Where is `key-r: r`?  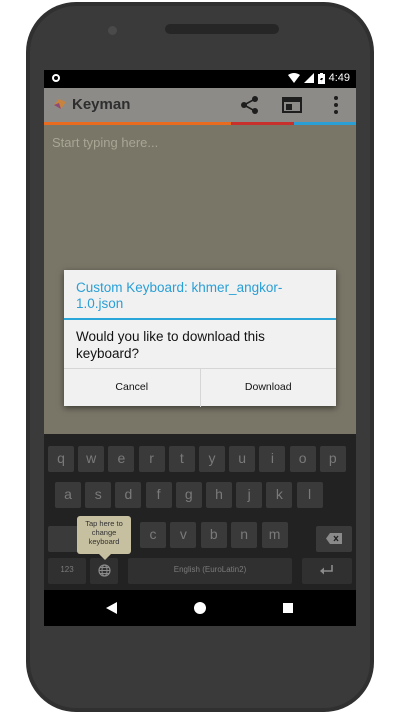
key-r: r is located at coordinates (151, 459).